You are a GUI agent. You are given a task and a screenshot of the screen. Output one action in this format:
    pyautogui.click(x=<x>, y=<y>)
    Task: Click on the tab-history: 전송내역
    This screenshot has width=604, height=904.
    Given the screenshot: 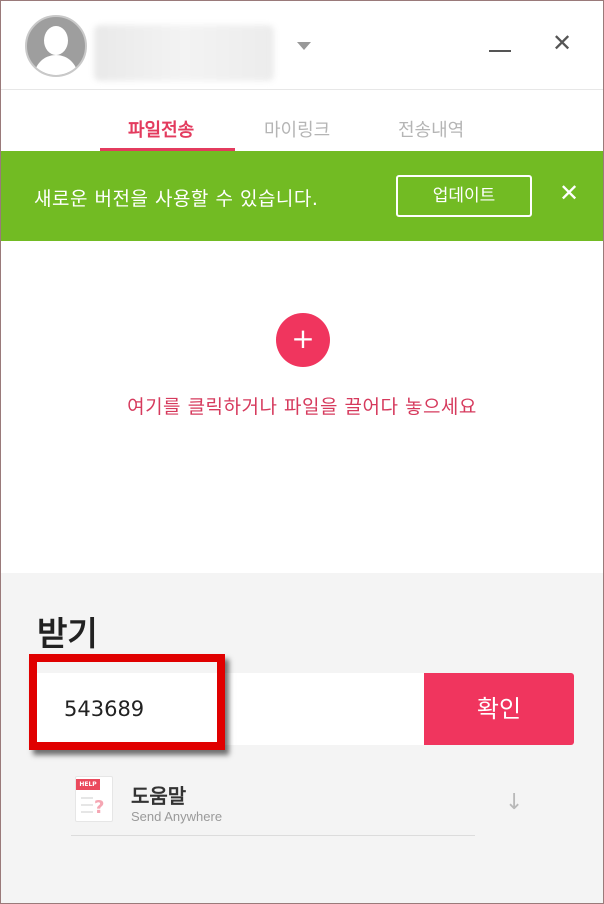 What is the action you would take?
    pyautogui.click(x=431, y=129)
    